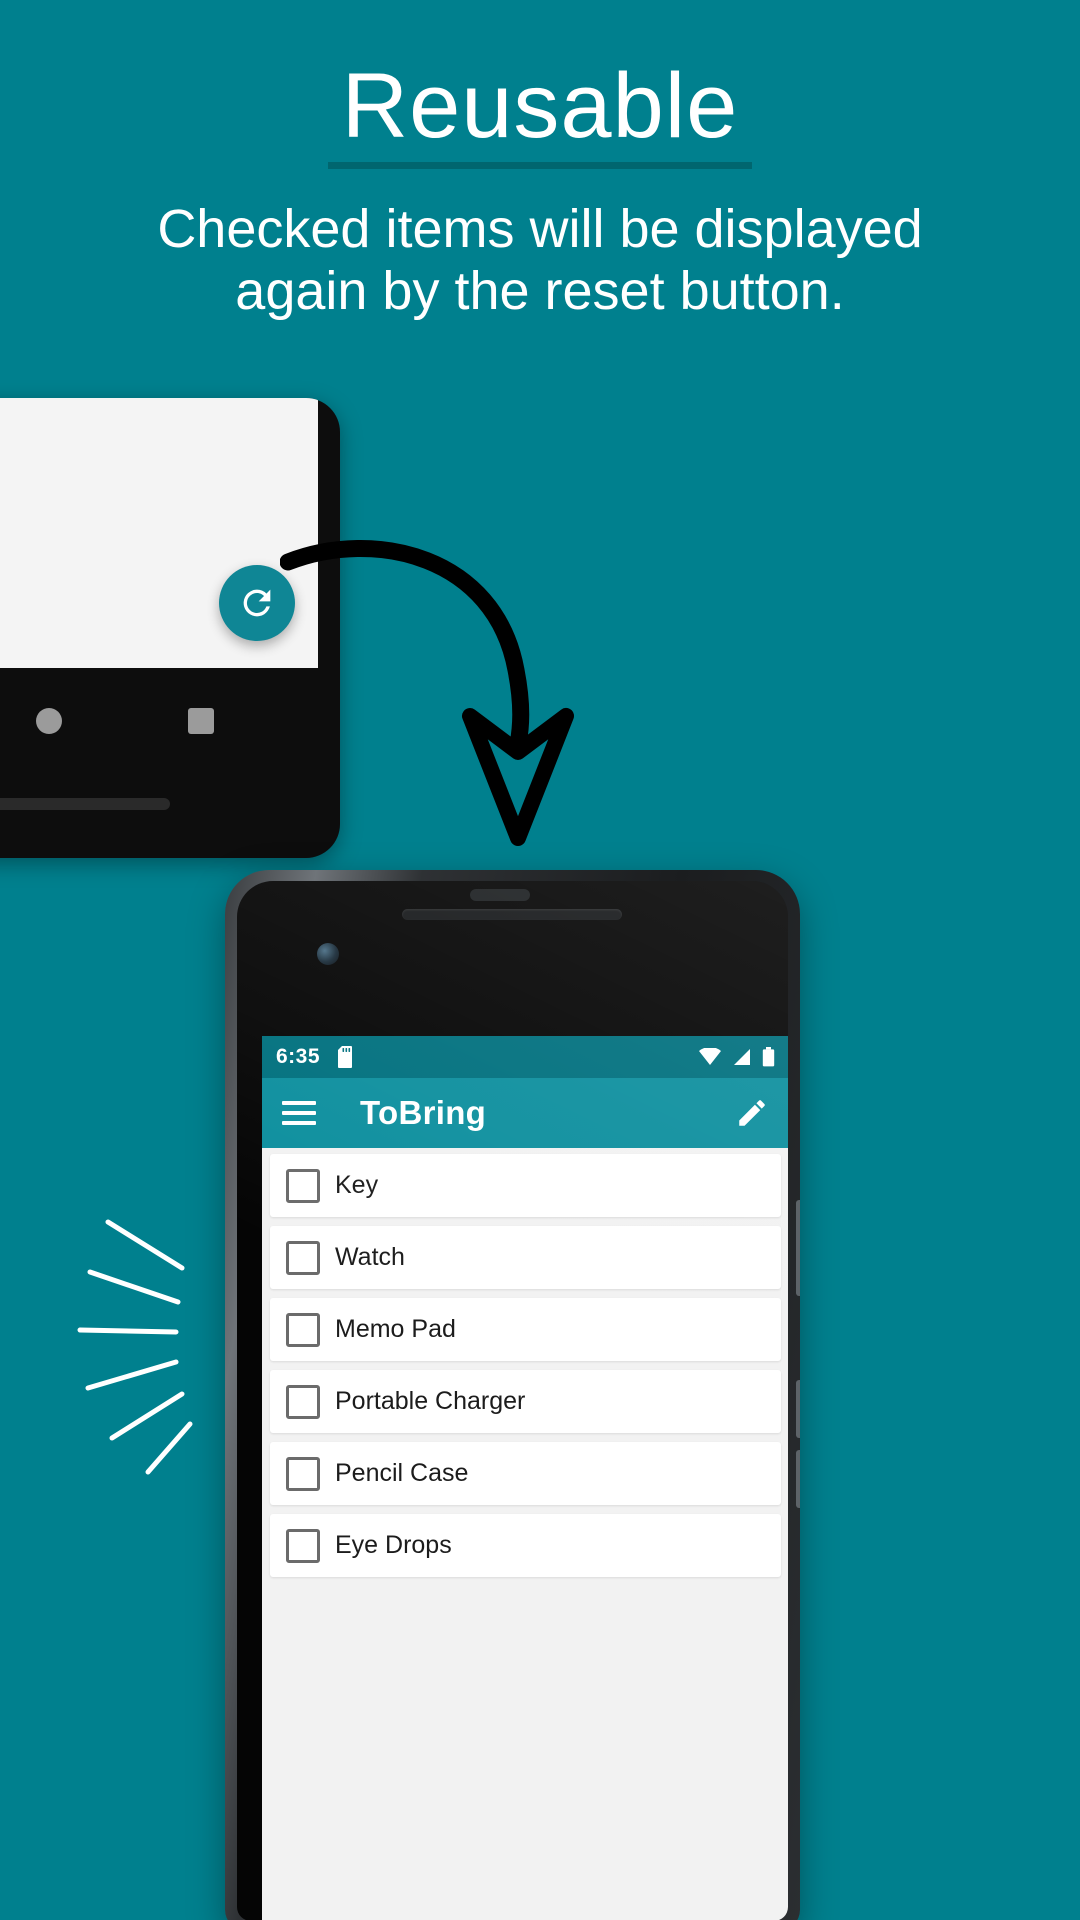 Image resolution: width=1080 pixels, height=1920 pixels. Describe the element at coordinates (525, 1473) in the screenshot. I see `list-item: Pencil Case` at that location.